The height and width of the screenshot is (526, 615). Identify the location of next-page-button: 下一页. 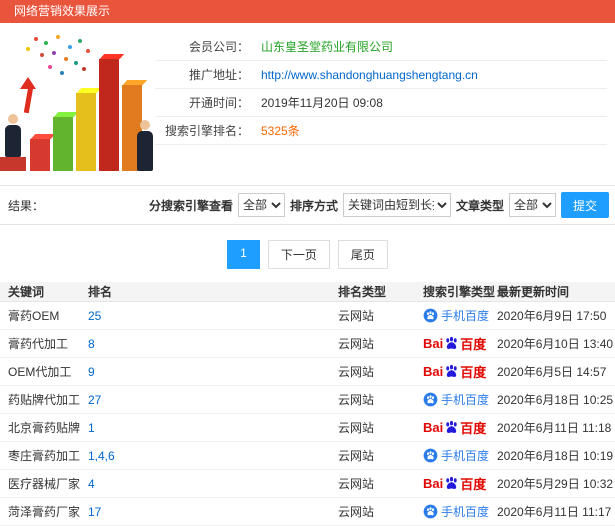
(298, 254).